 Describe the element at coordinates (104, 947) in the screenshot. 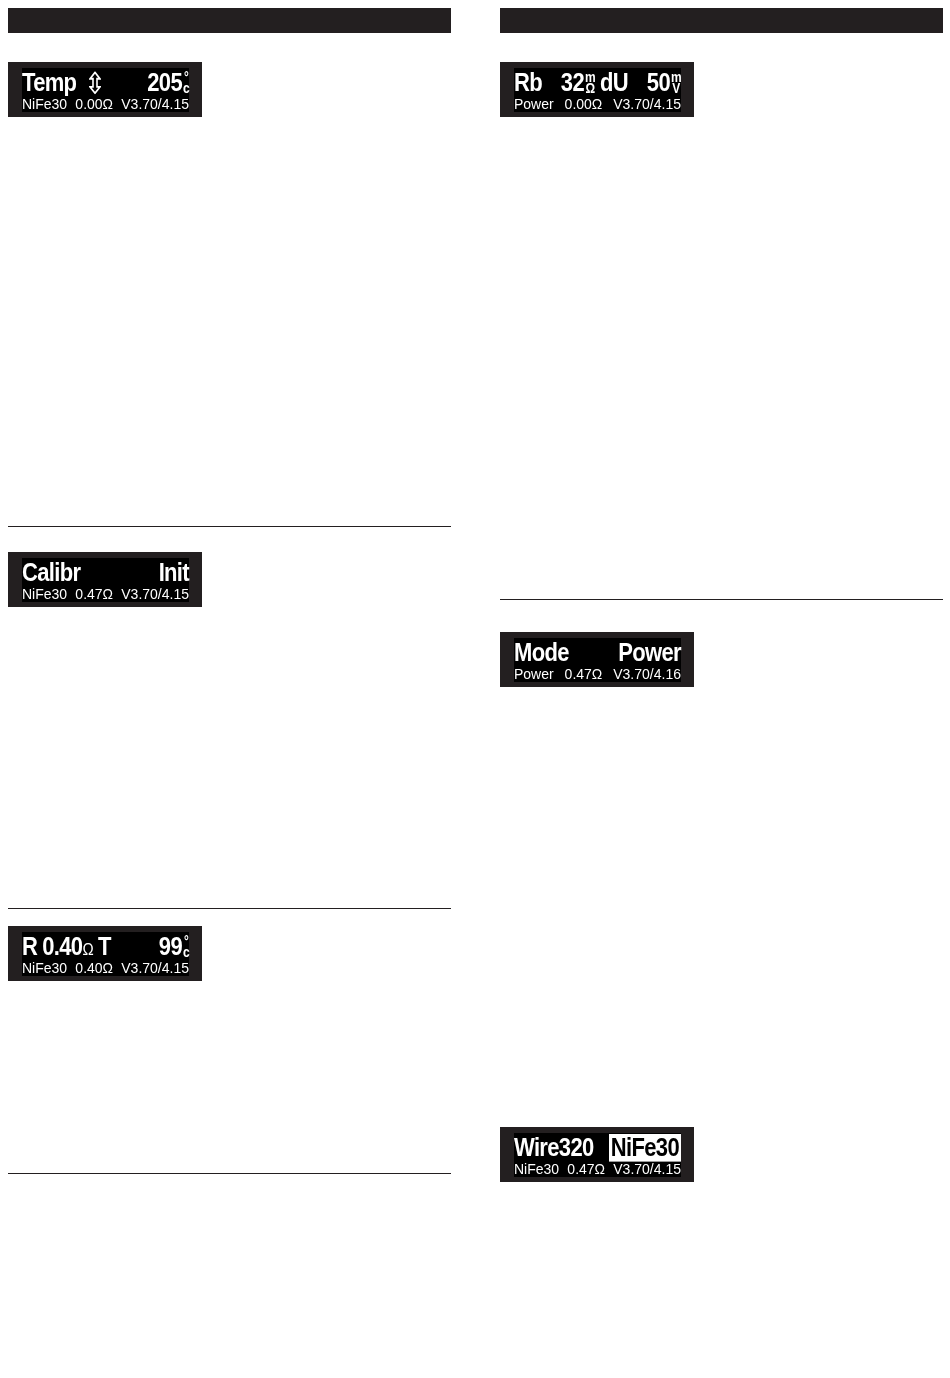

I see `display-text: T` at that location.